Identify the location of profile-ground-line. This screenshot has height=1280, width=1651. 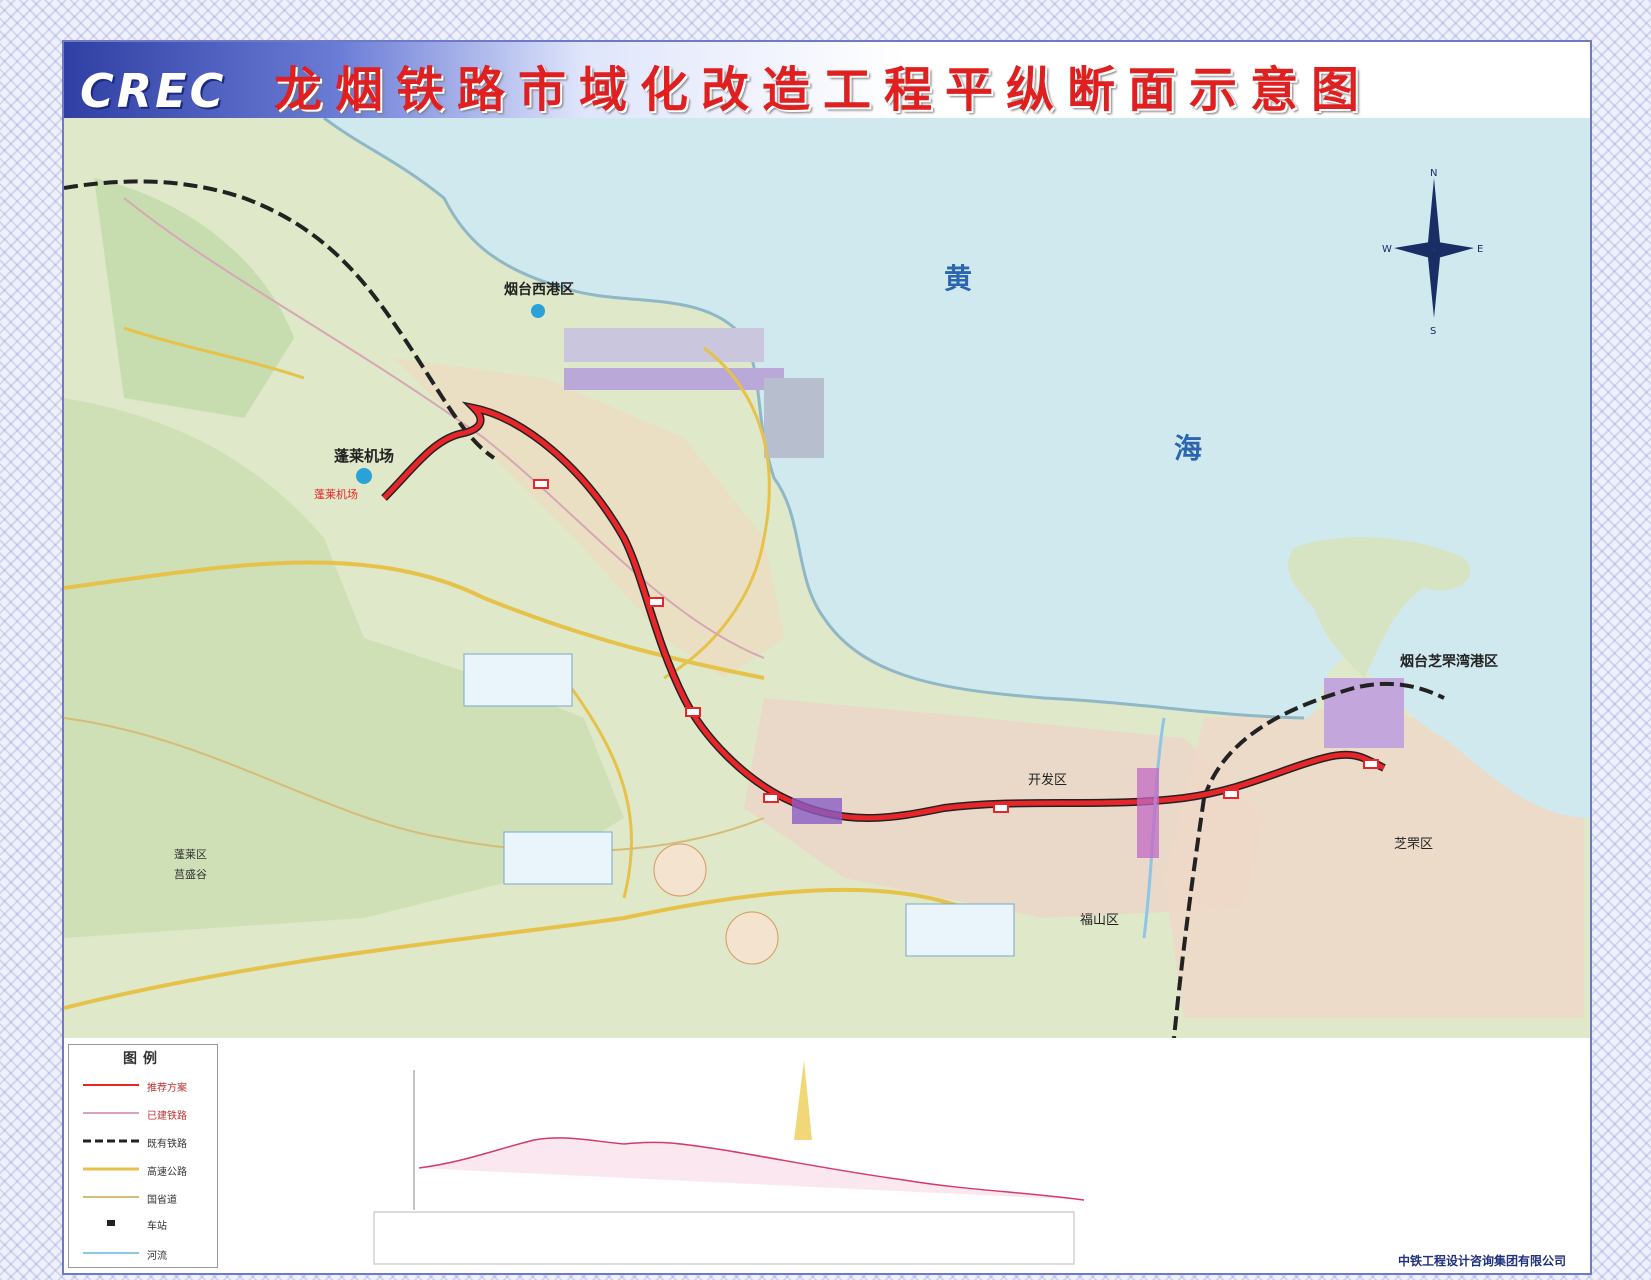
(751, 1169).